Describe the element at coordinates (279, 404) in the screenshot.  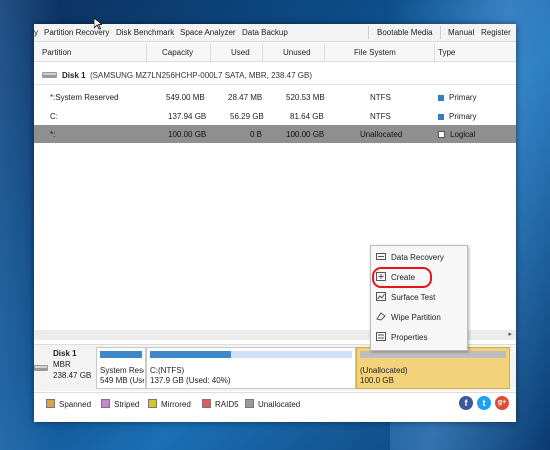
I see `legend-label: Unallocated` at that location.